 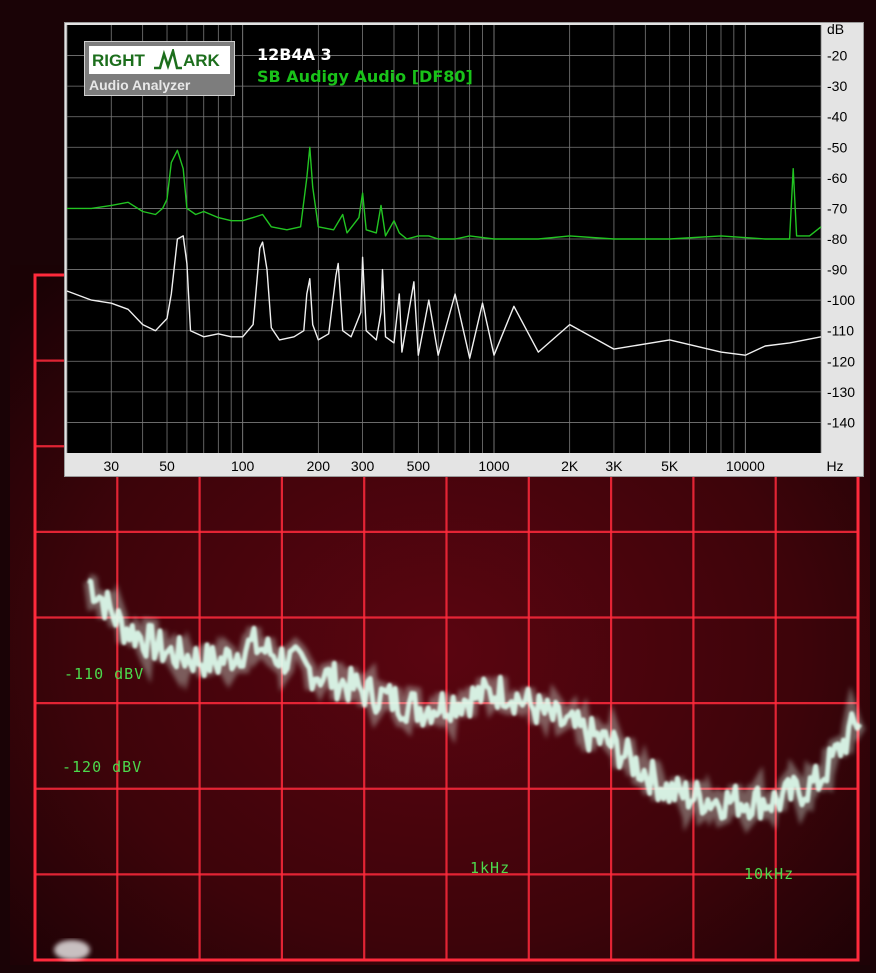 What do you see at coordinates (835, 30) in the screenshot?
I see `y-tick-label: dB` at bounding box center [835, 30].